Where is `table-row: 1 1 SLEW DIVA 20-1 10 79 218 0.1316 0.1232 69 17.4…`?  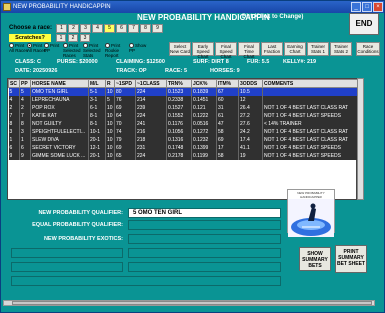 table-row: 1 1 SLEW DIVA 20-1 10 79 218 0.1316 0.1232 69 17.4… is located at coordinates (183, 139).